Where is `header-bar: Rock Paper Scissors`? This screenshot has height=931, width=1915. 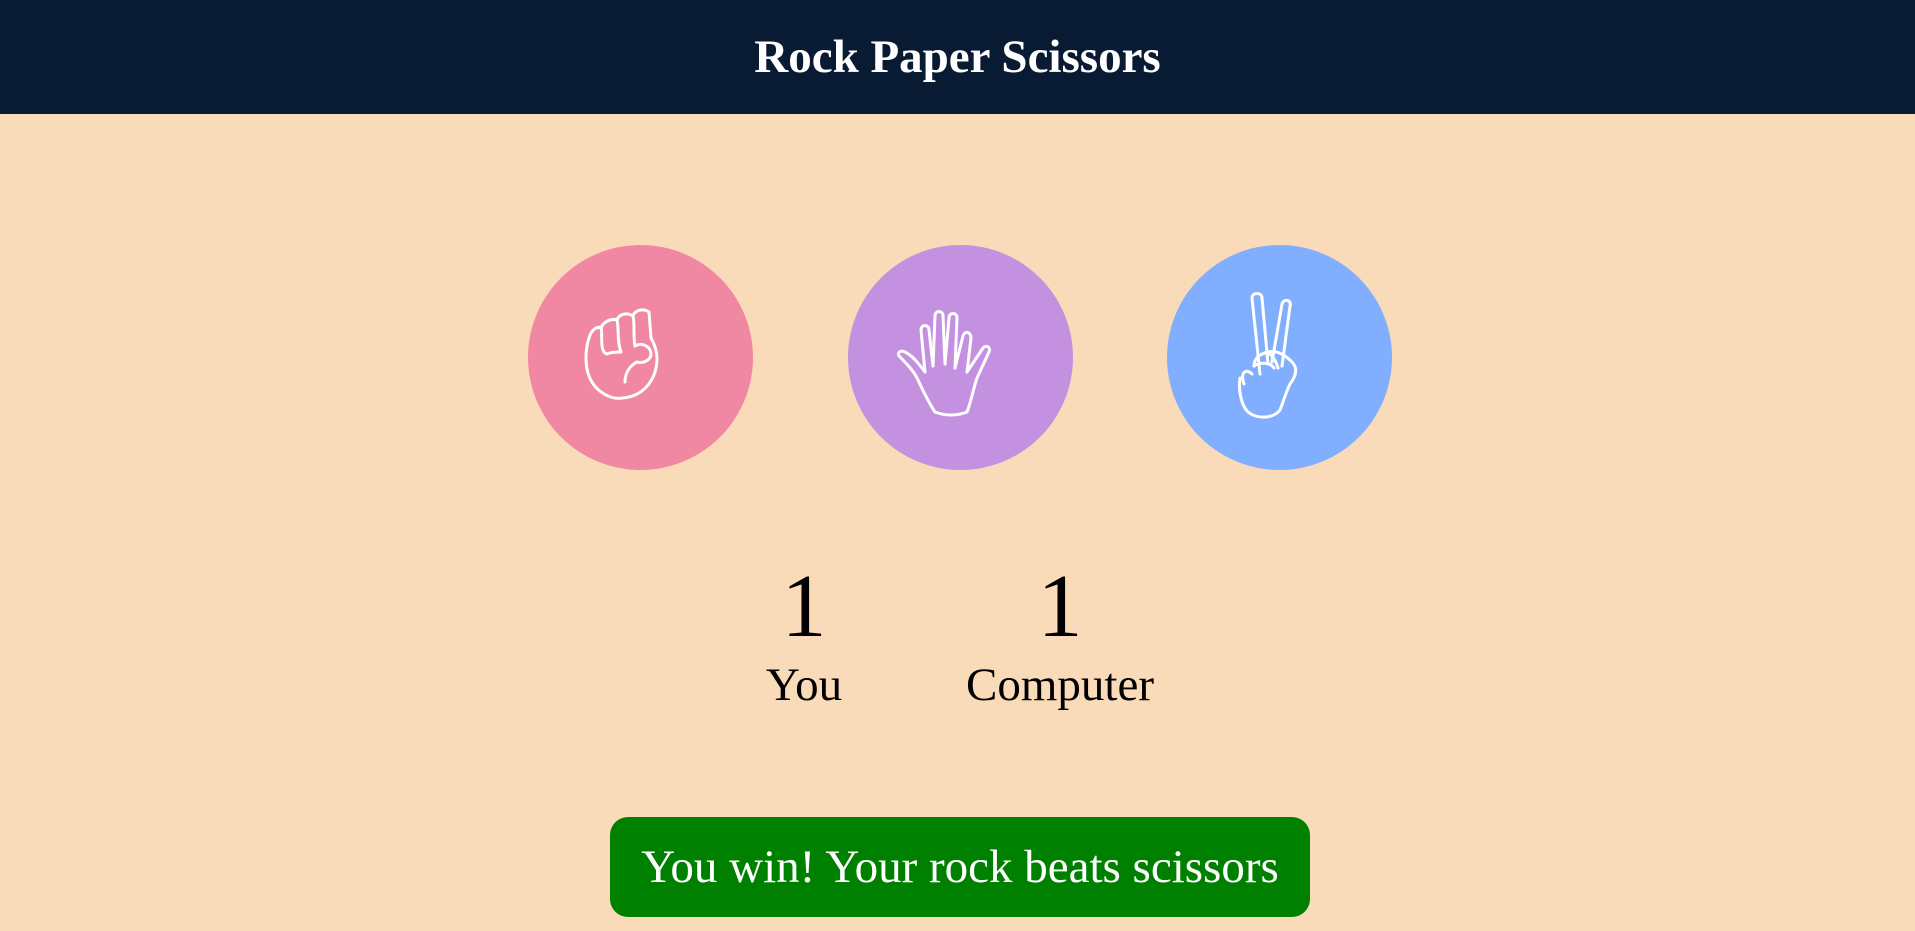
header-bar: Rock Paper Scissors is located at coordinates (957, 57).